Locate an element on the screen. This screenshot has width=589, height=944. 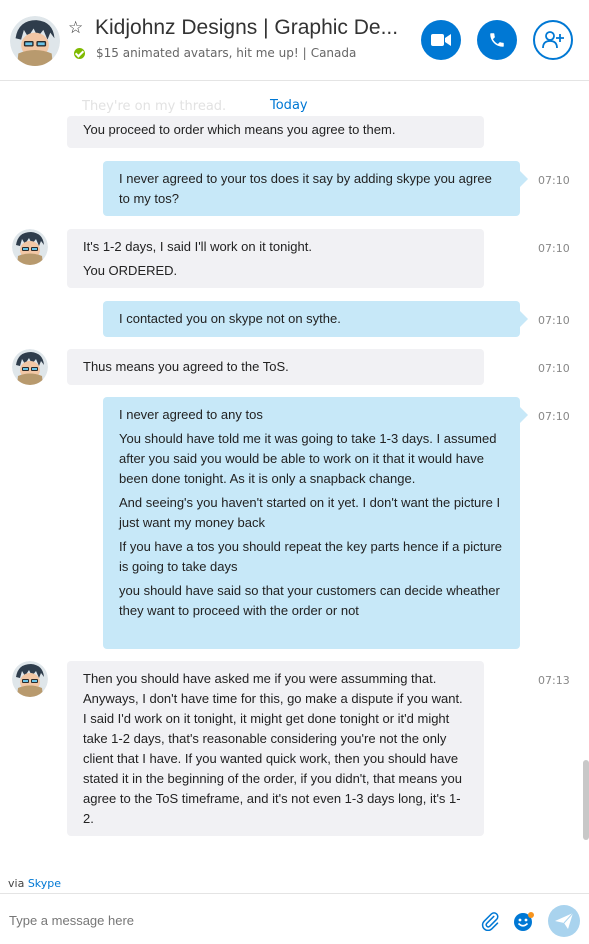
contact-avatar is located at coordinates (35, 41).